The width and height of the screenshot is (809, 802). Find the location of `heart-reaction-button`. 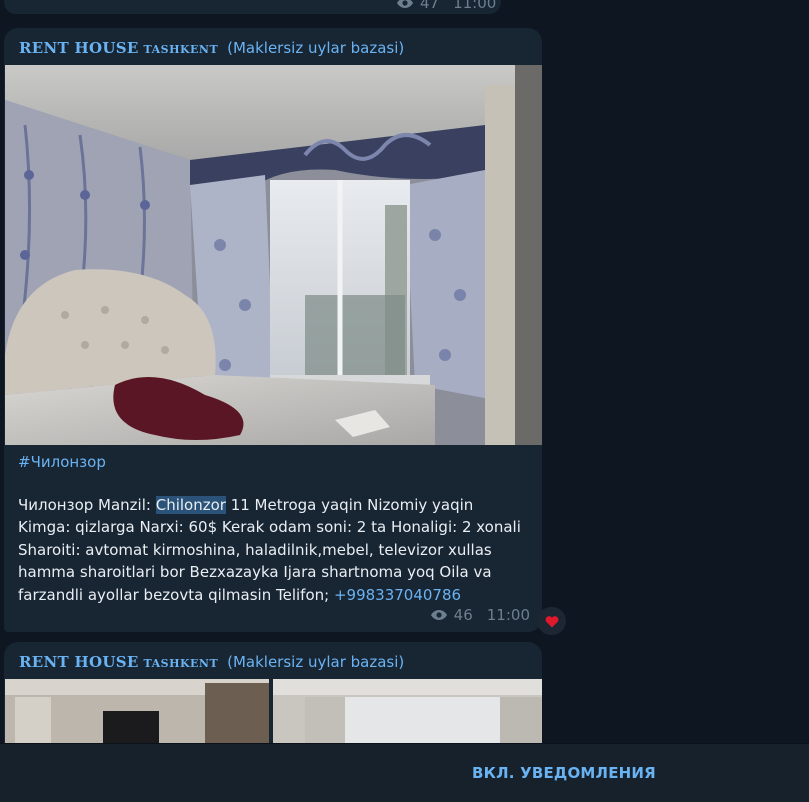

heart-reaction-button is located at coordinates (551, 621).